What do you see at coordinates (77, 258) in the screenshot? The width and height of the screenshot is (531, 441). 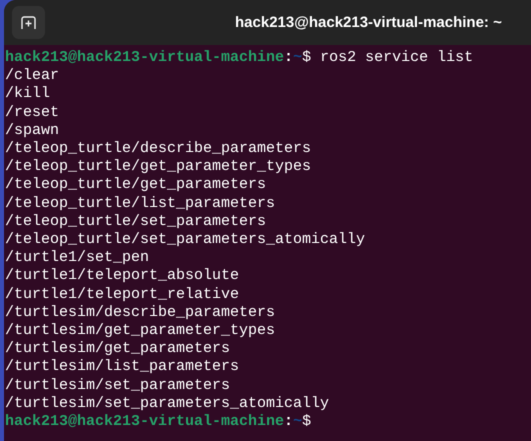 I see `output-line: /turtle1/set_pen` at bounding box center [77, 258].